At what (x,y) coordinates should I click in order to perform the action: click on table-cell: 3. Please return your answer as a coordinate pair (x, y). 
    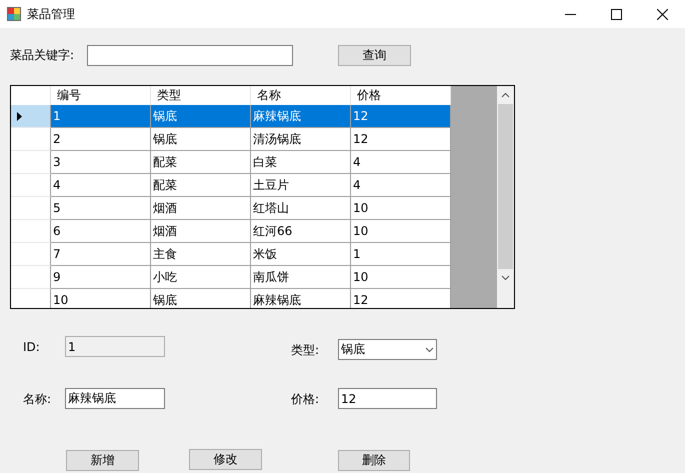
    Looking at the image, I should click on (101, 162).